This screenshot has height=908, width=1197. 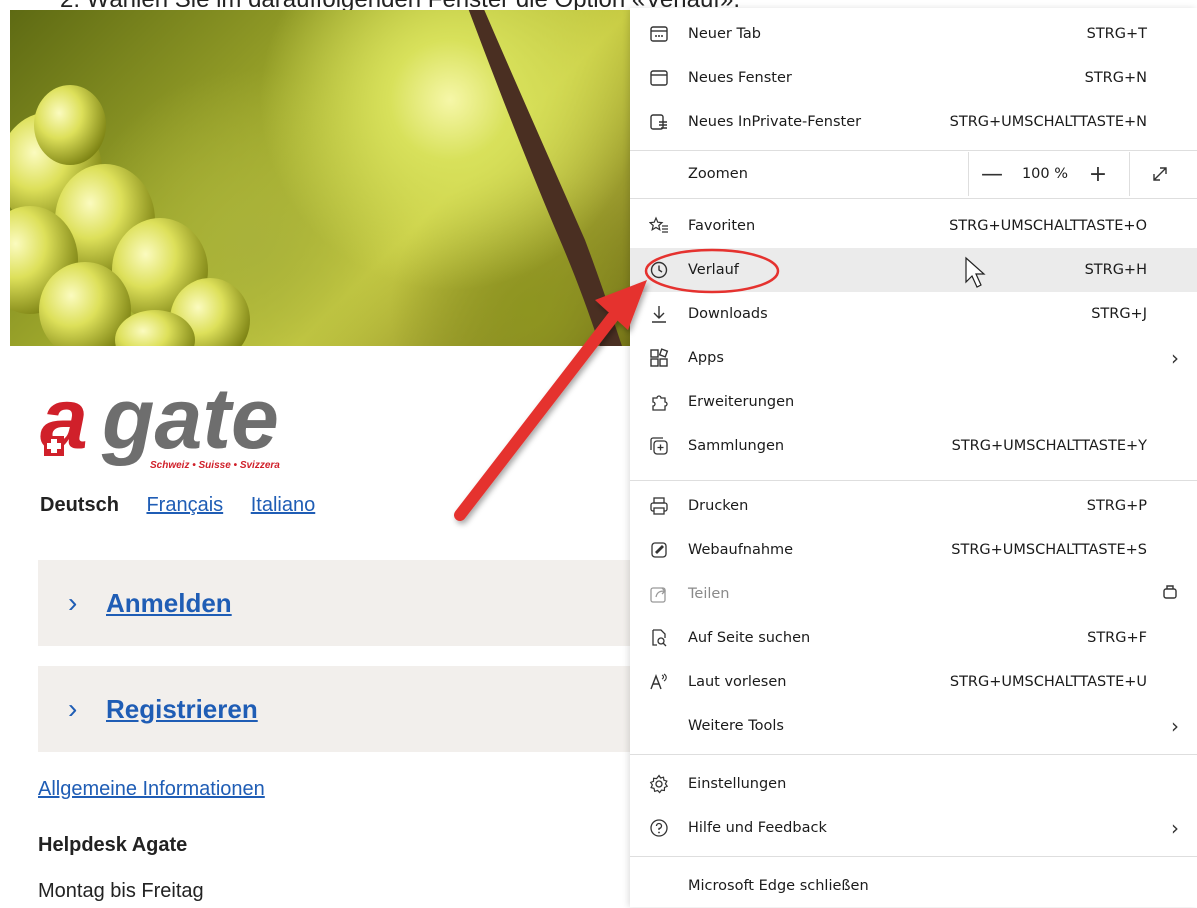 I want to click on menu-item-history: Verlauf STRG+H, so click(x=913, y=270).